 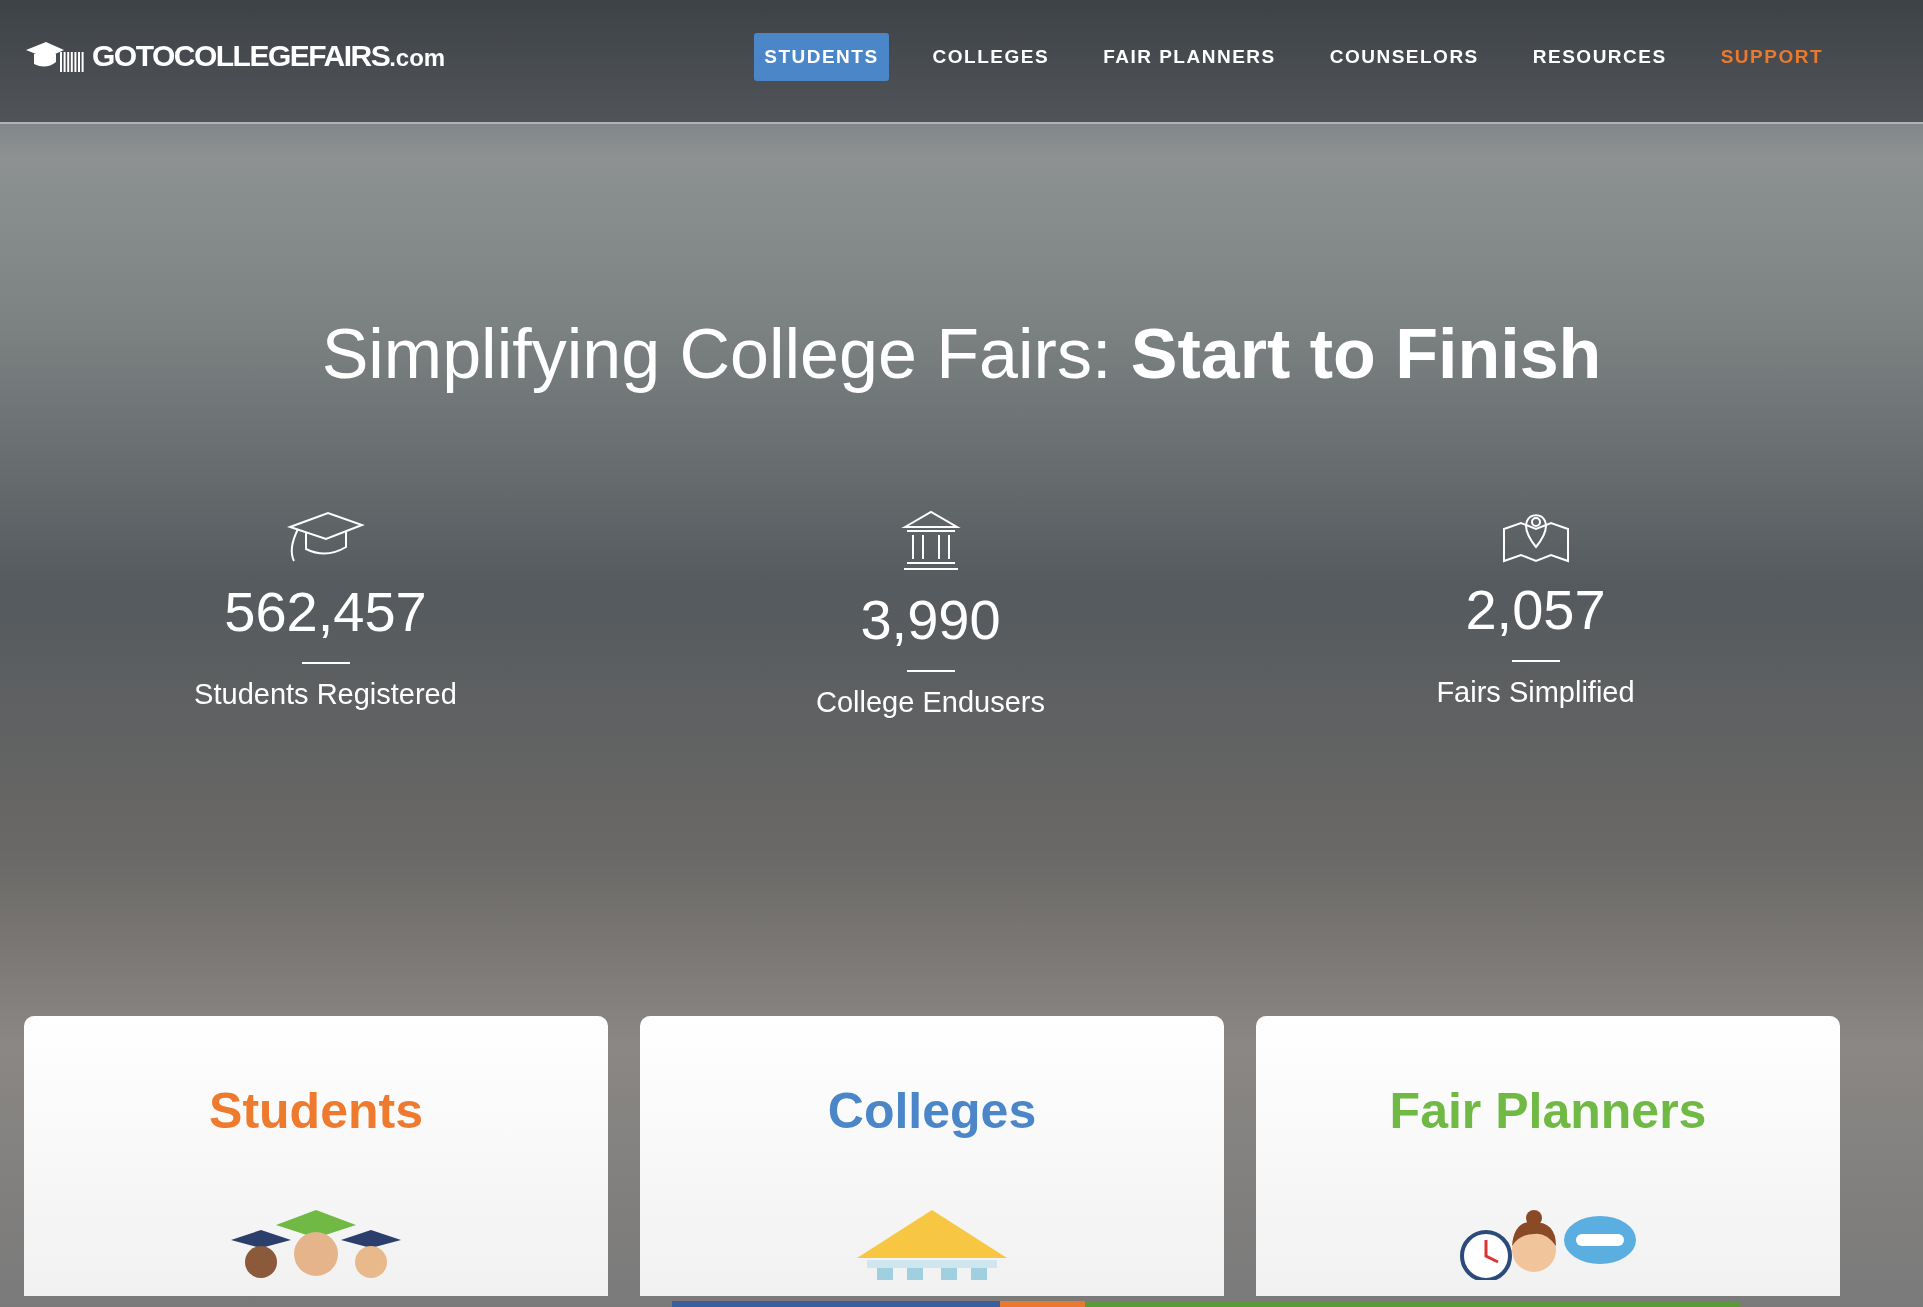 What do you see at coordinates (316, 1111) in the screenshot?
I see `card-title: Students` at bounding box center [316, 1111].